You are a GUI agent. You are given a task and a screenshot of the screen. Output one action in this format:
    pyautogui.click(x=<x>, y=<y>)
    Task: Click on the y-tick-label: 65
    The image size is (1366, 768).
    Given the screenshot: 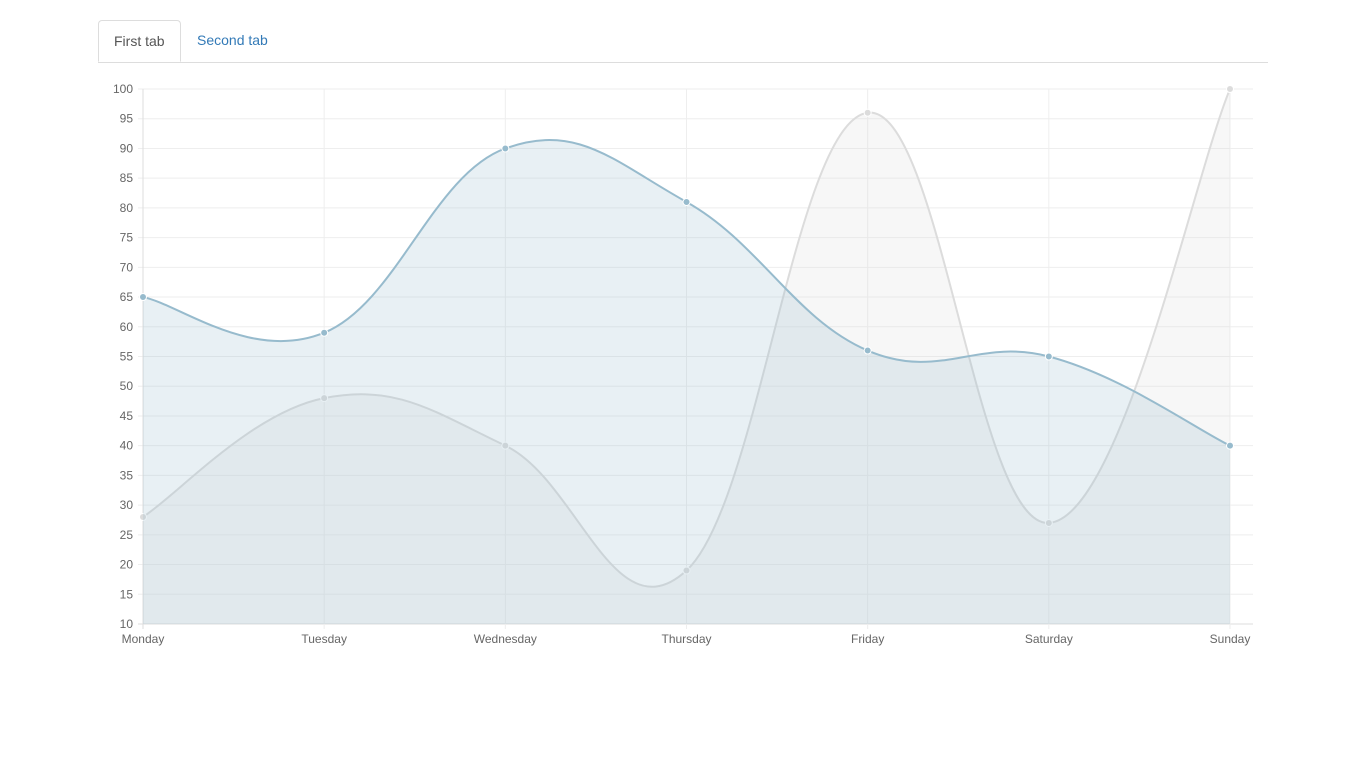 What is the action you would take?
    pyautogui.click(x=127, y=297)
    